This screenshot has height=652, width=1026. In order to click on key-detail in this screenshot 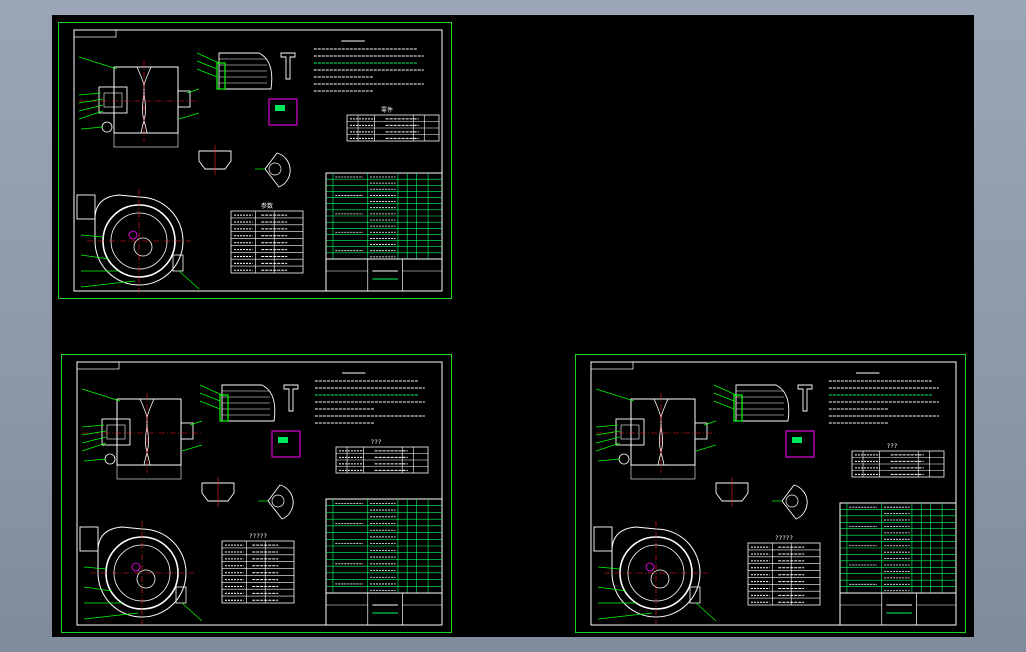, I will do `click(283, 112)`.